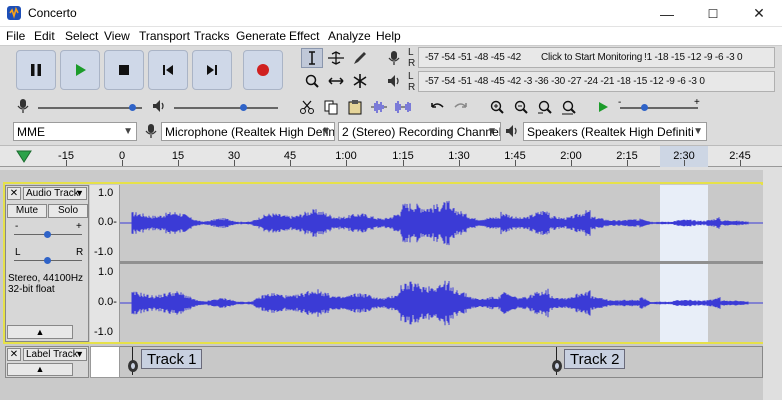 This screenshot has height=400, width=782. Describe the element at coordinates (81, 36) in the screenshot. I see `menu-select: Select` at that location.